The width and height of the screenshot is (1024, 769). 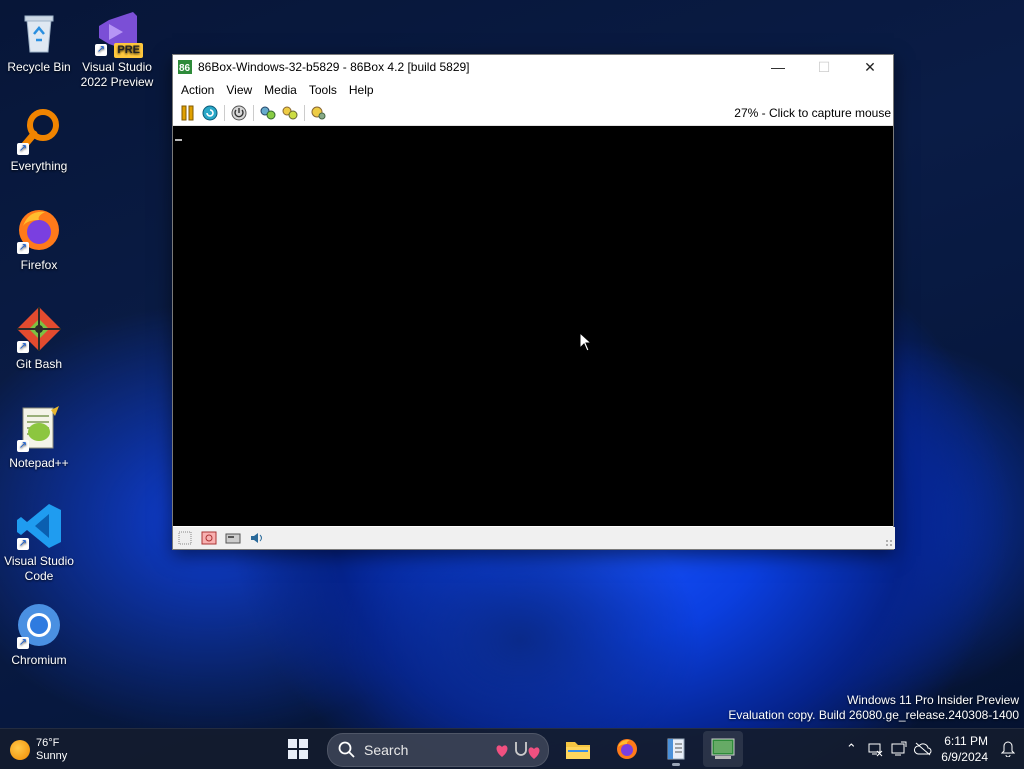 I want to click on desktop-icon-label: Visual Studio Code, so click(x=39, y=568).